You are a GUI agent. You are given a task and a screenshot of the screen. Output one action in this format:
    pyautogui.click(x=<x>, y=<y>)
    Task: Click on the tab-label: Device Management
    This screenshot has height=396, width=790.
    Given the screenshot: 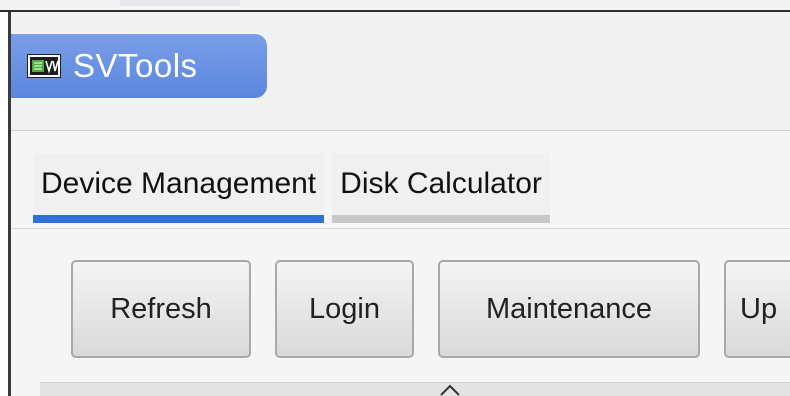 What is the action you would take?
    pyautogui.click(x=179, y=183)
    